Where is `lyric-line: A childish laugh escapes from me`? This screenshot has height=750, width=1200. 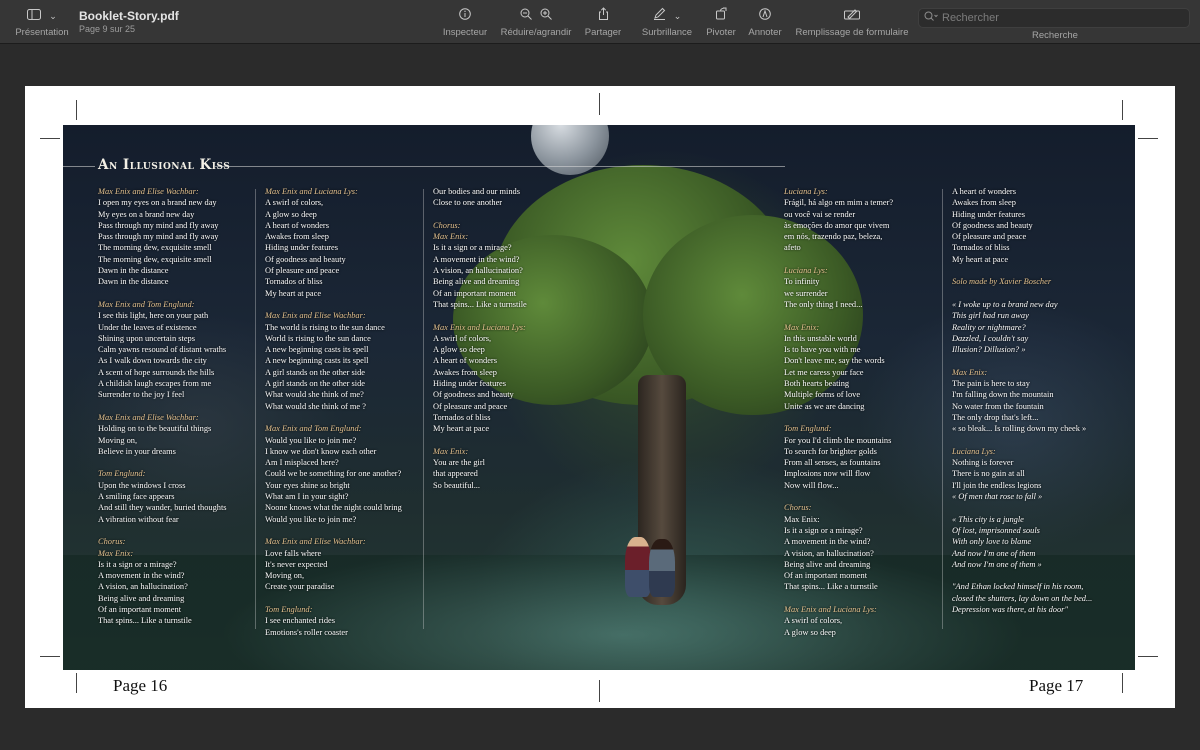 lyric-line: A childish laugh escapes from me is located at coordinates (155, 384).